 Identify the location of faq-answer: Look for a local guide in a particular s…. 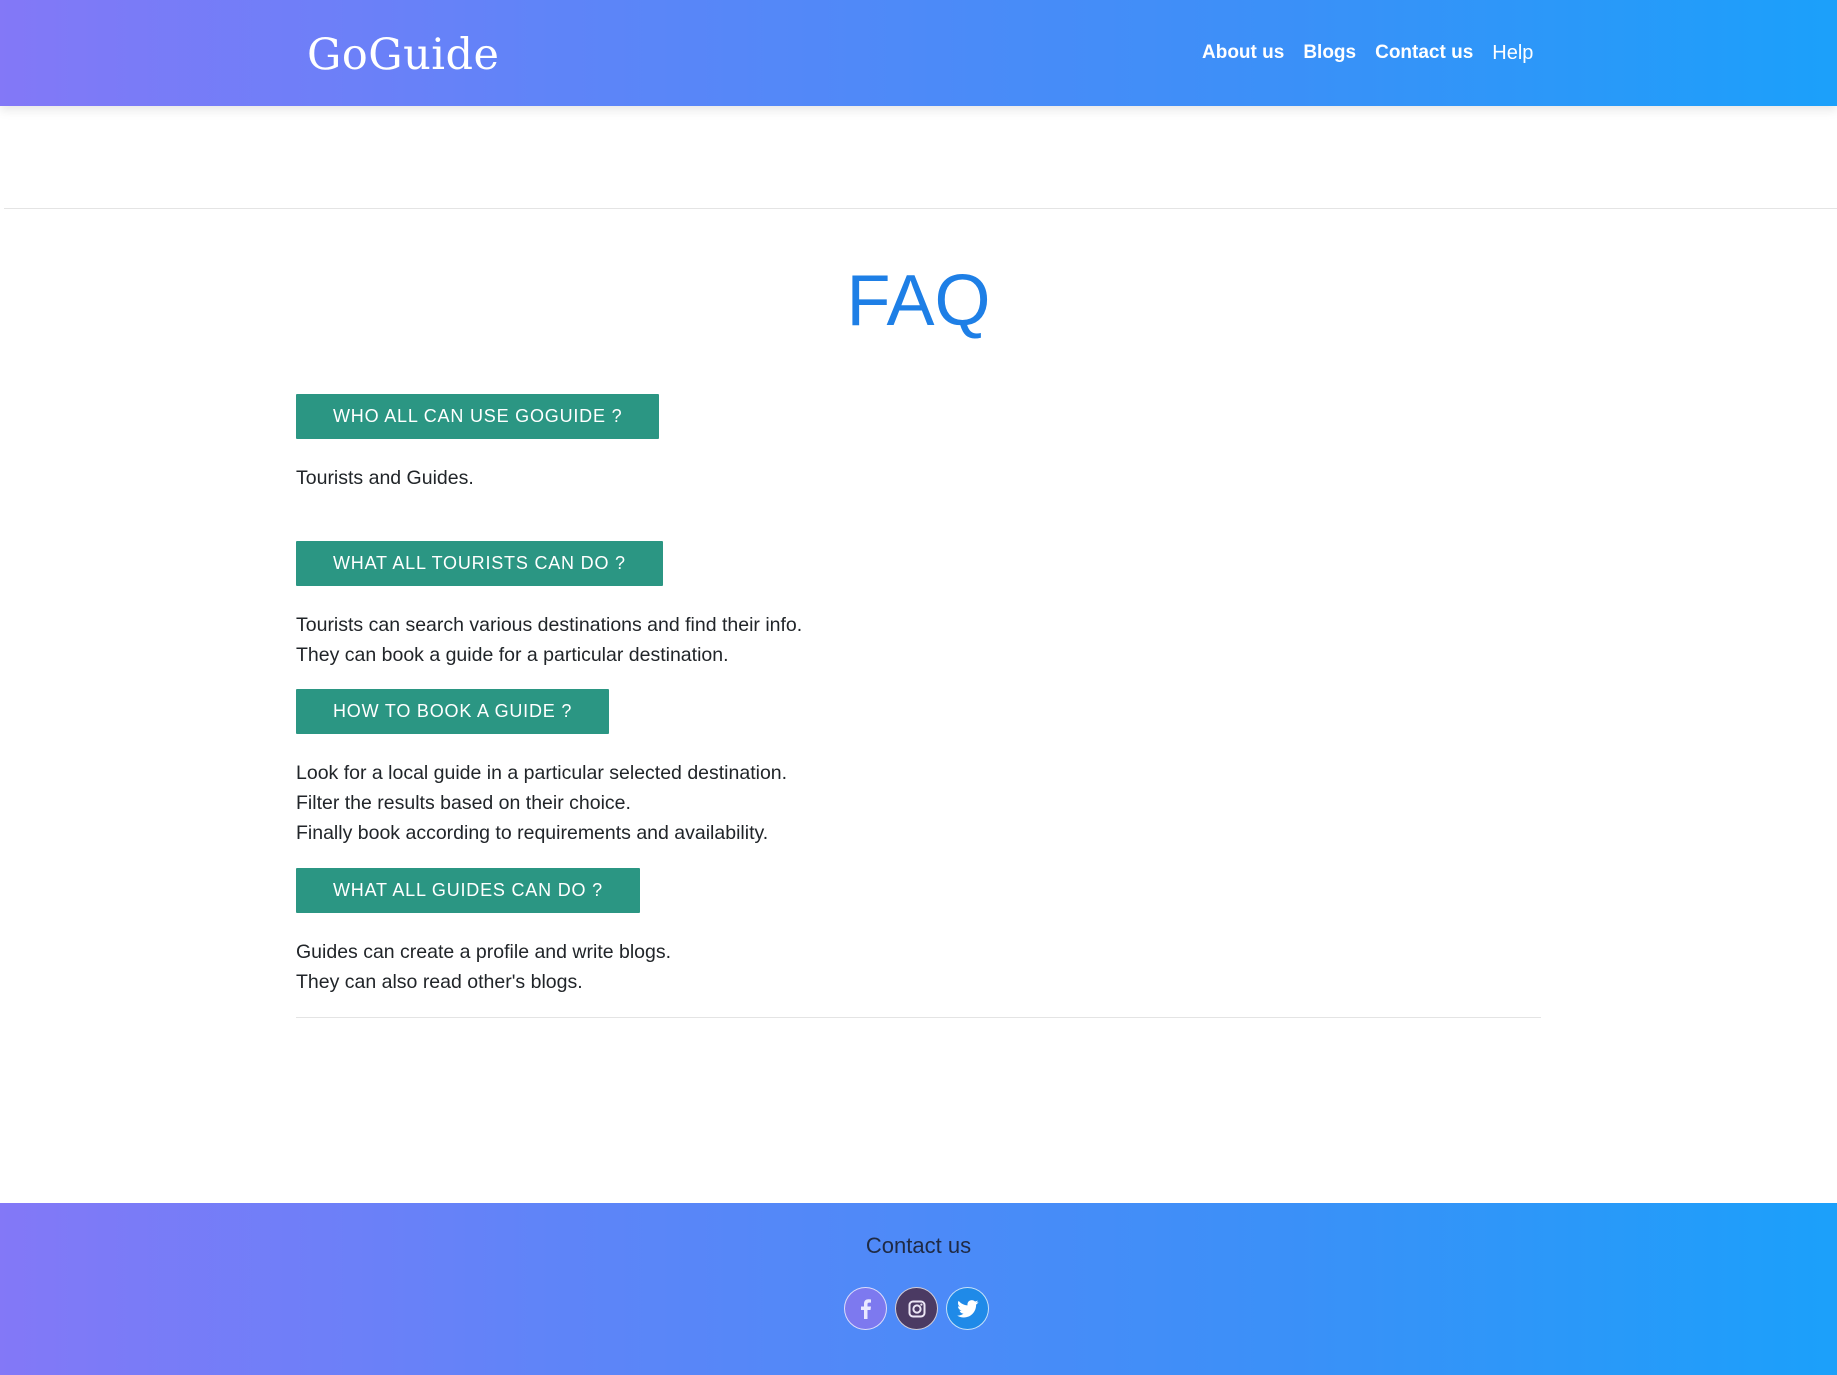
(541, 803).